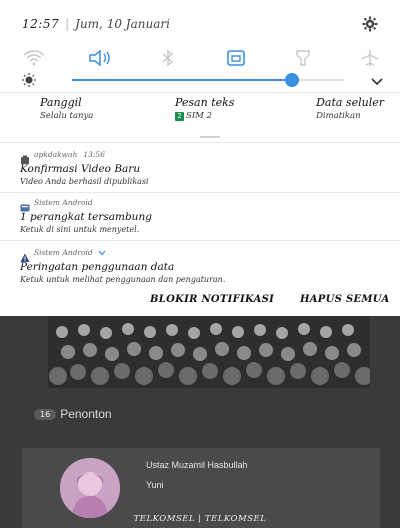 The image size is (400, 528). I want to click on user-name: Ustaz Muzamil Hasbullah, so click(197, 465).